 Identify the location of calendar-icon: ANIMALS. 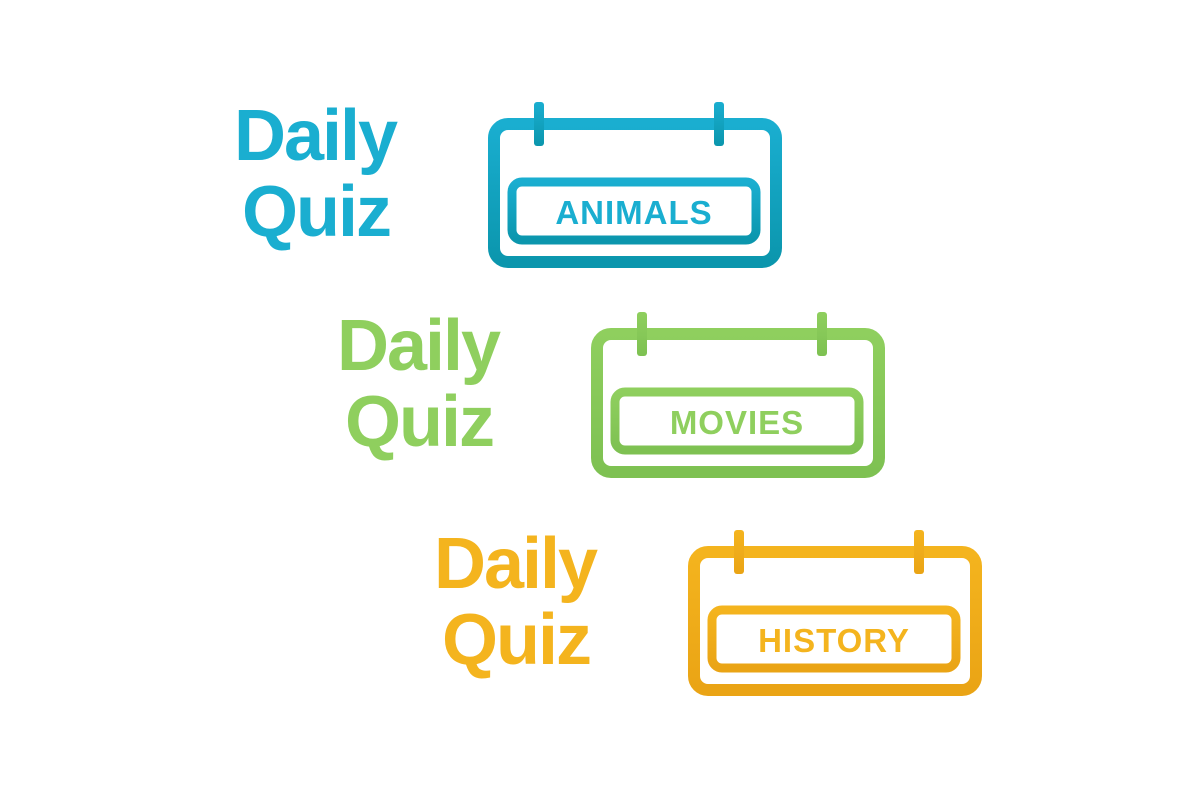
(636, 184).